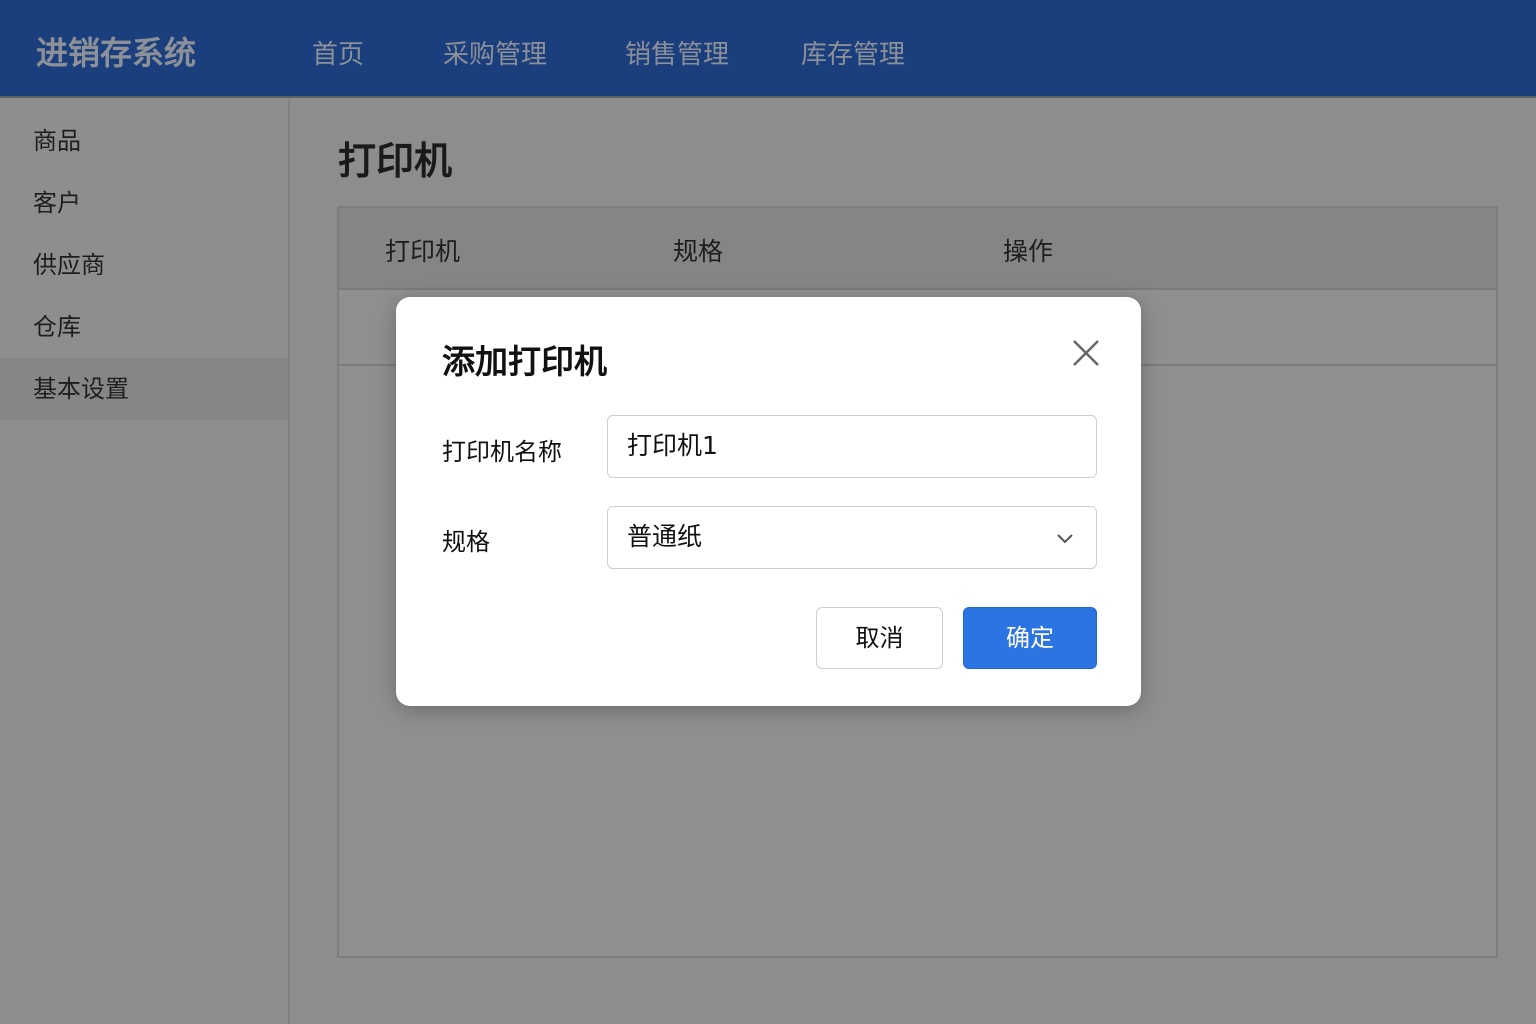 The height and width of the screenshot is (1024, 1536). Describe the element at coordinates (852, 537) in the screenshot. I see `spec-select: 普通纸` at that location.